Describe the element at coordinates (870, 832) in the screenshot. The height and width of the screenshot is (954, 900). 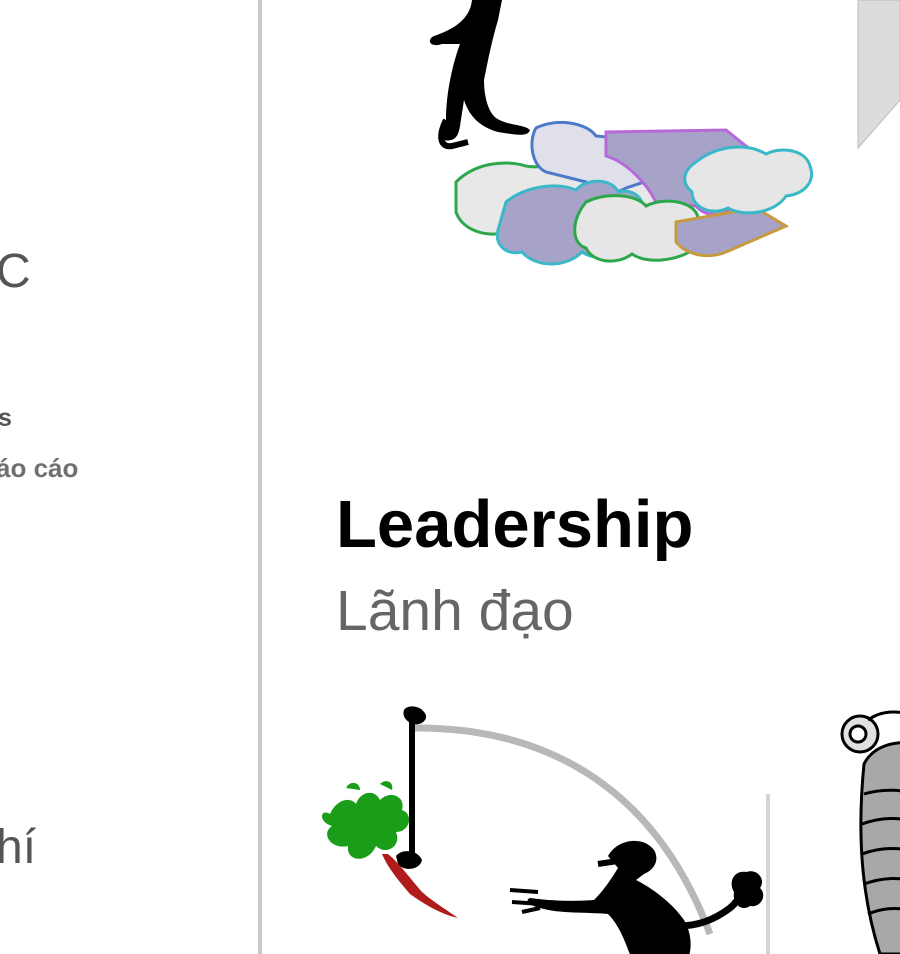
I see `cornucopia-icon` at that location.